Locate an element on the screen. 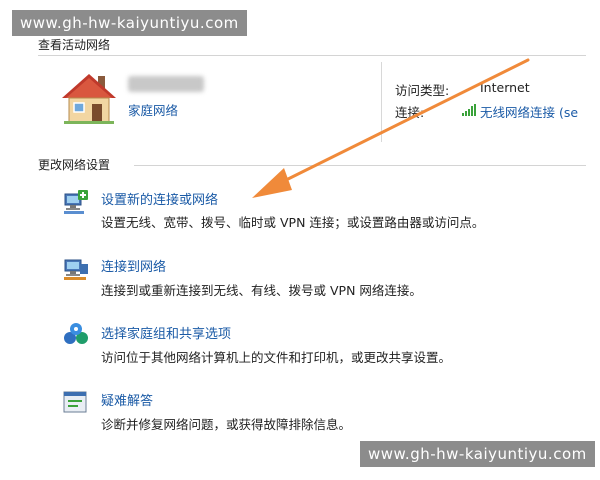 The height and width of the screenshot is (480, 600). setup-new-connection-desc: 设置无线、宽带、拨号、临时或 VPN 连接；或设置路由器或访问点。 is located at coordinates (293, 222).